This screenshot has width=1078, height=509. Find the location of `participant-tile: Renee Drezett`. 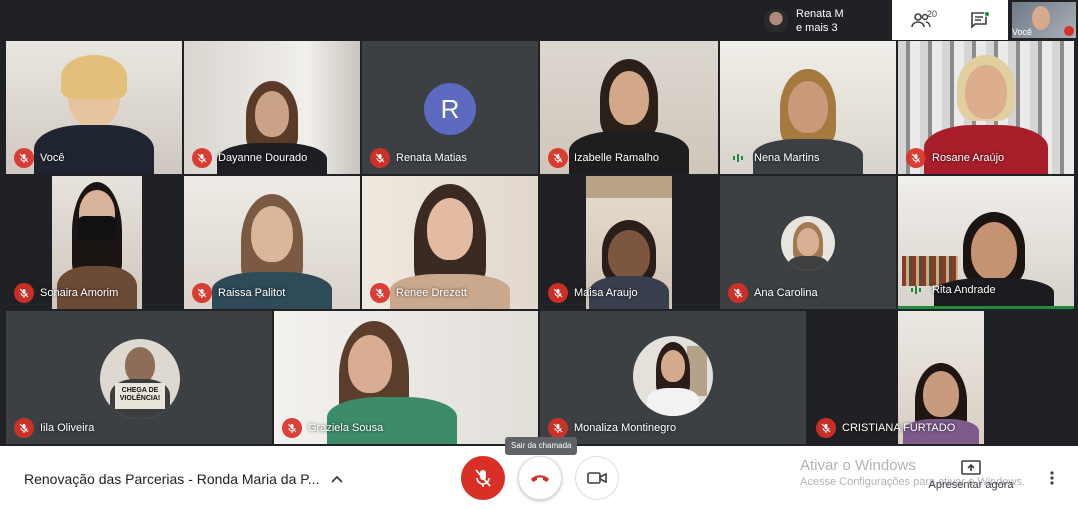

participant-tile: Renee Drezett is located at coordinates (450, 242).